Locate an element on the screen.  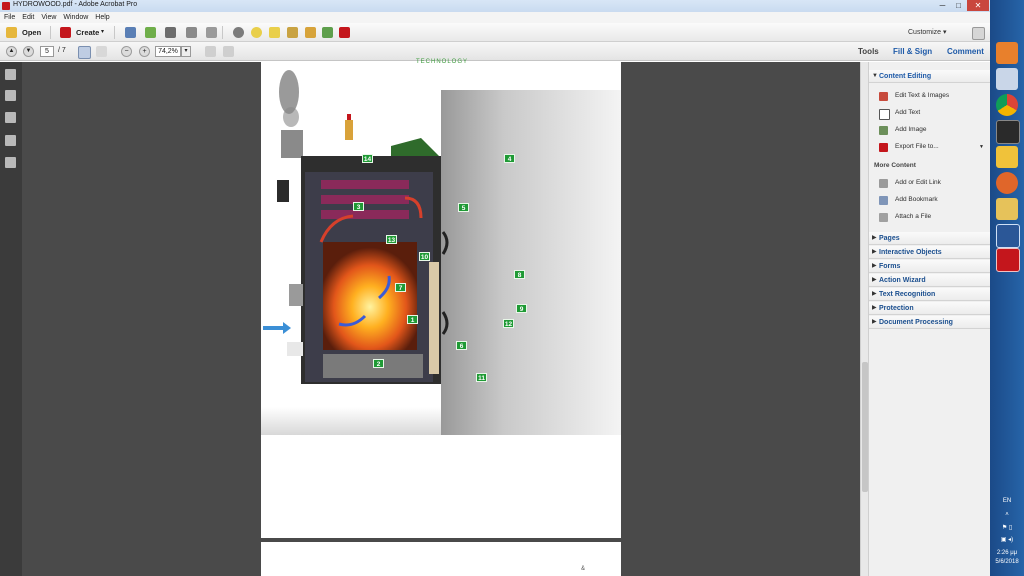
marker-4: 4 is located at coordinates (509, 158).